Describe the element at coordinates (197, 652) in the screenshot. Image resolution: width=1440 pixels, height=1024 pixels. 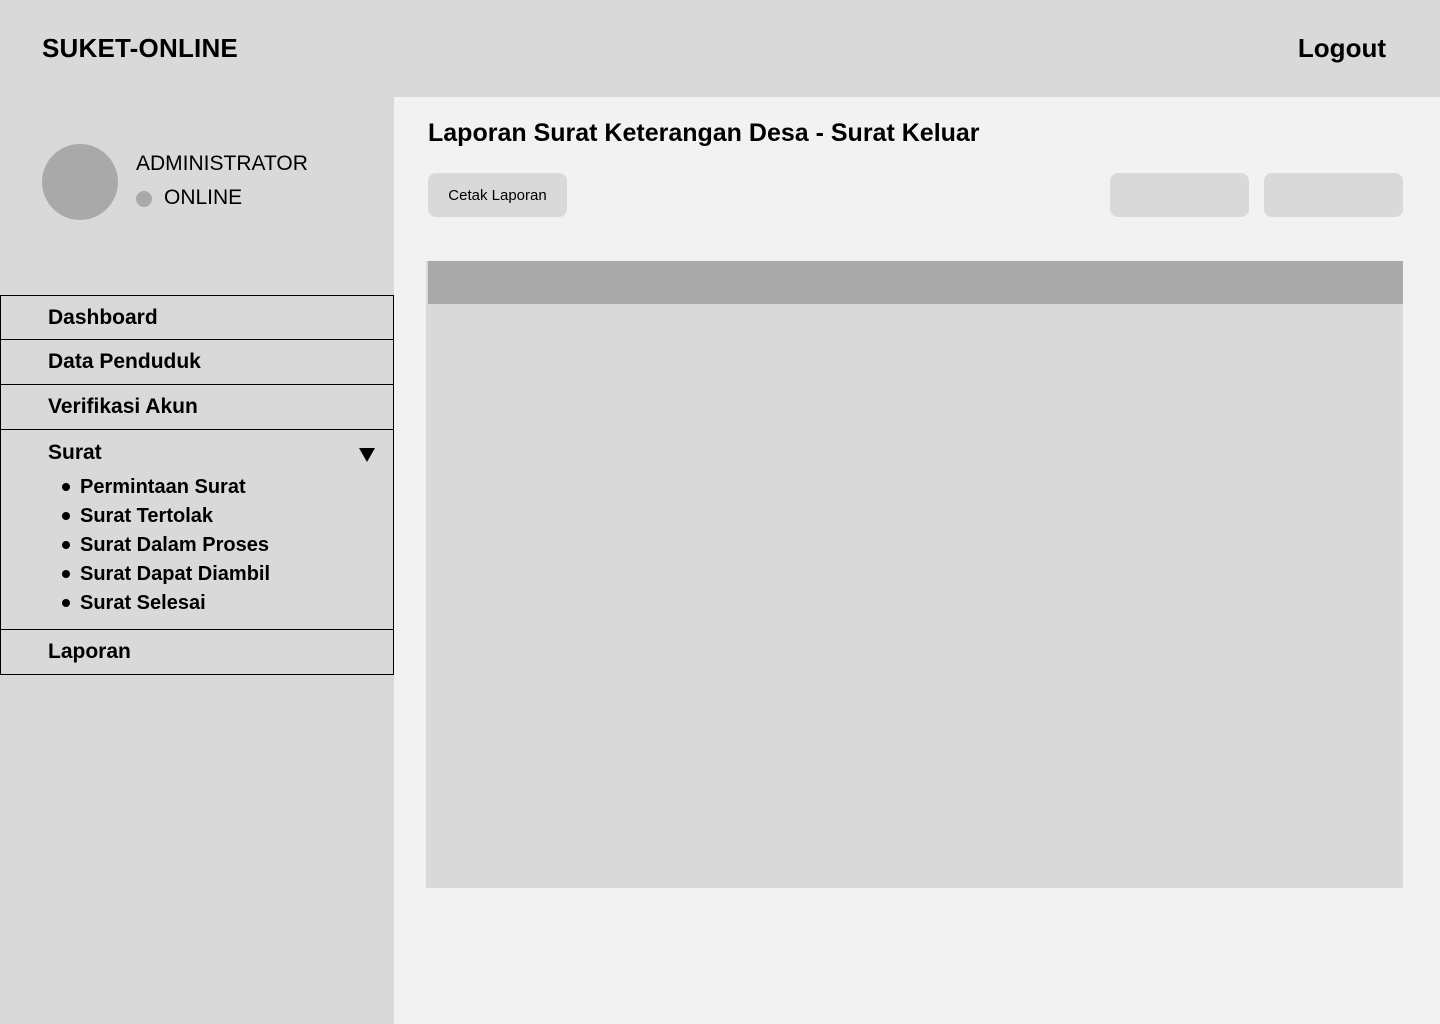
I see `sidebar-item-laporan: Laporan` at that location.